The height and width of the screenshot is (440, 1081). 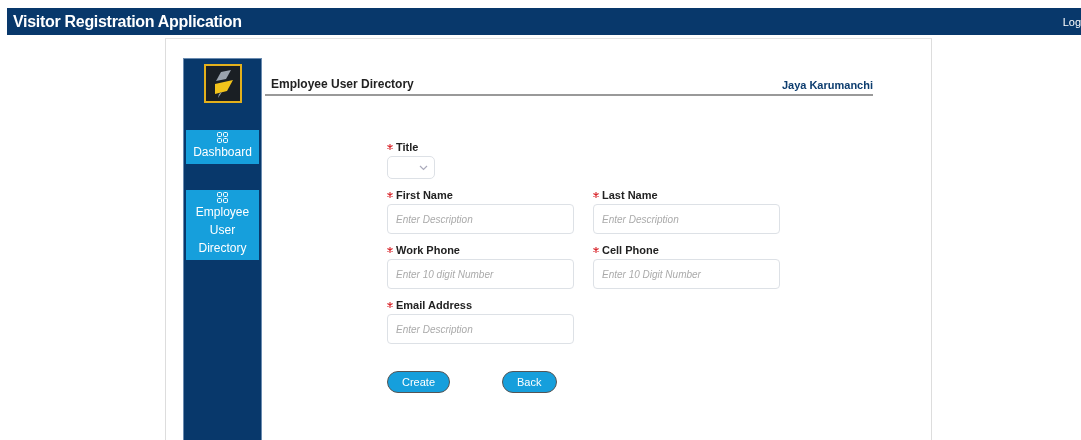 What do you see at coordinates (480, 274) in the screenshot?
I see `input-field: Enter 10 digit Number` at bounding box center [480, 274].